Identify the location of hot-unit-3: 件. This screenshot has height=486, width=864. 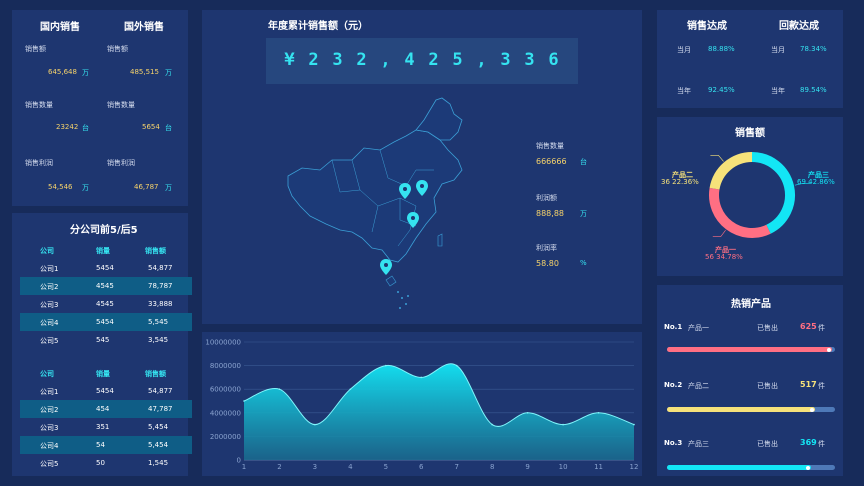
(821, 444).